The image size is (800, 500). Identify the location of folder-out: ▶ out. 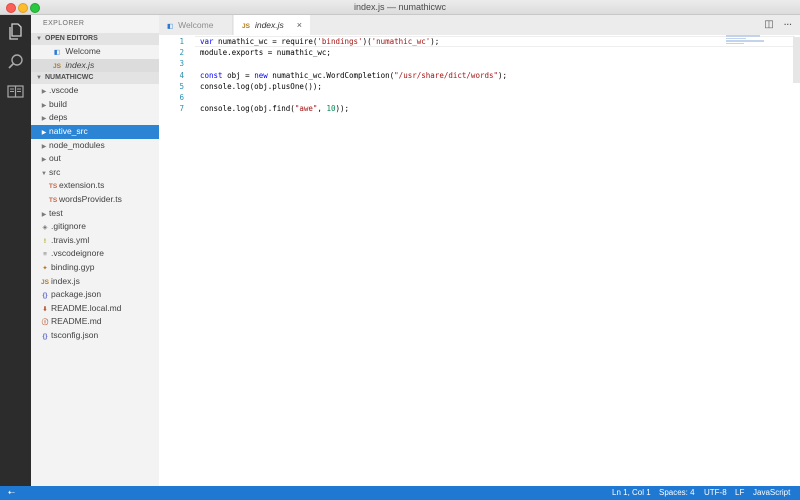
(95, 159).